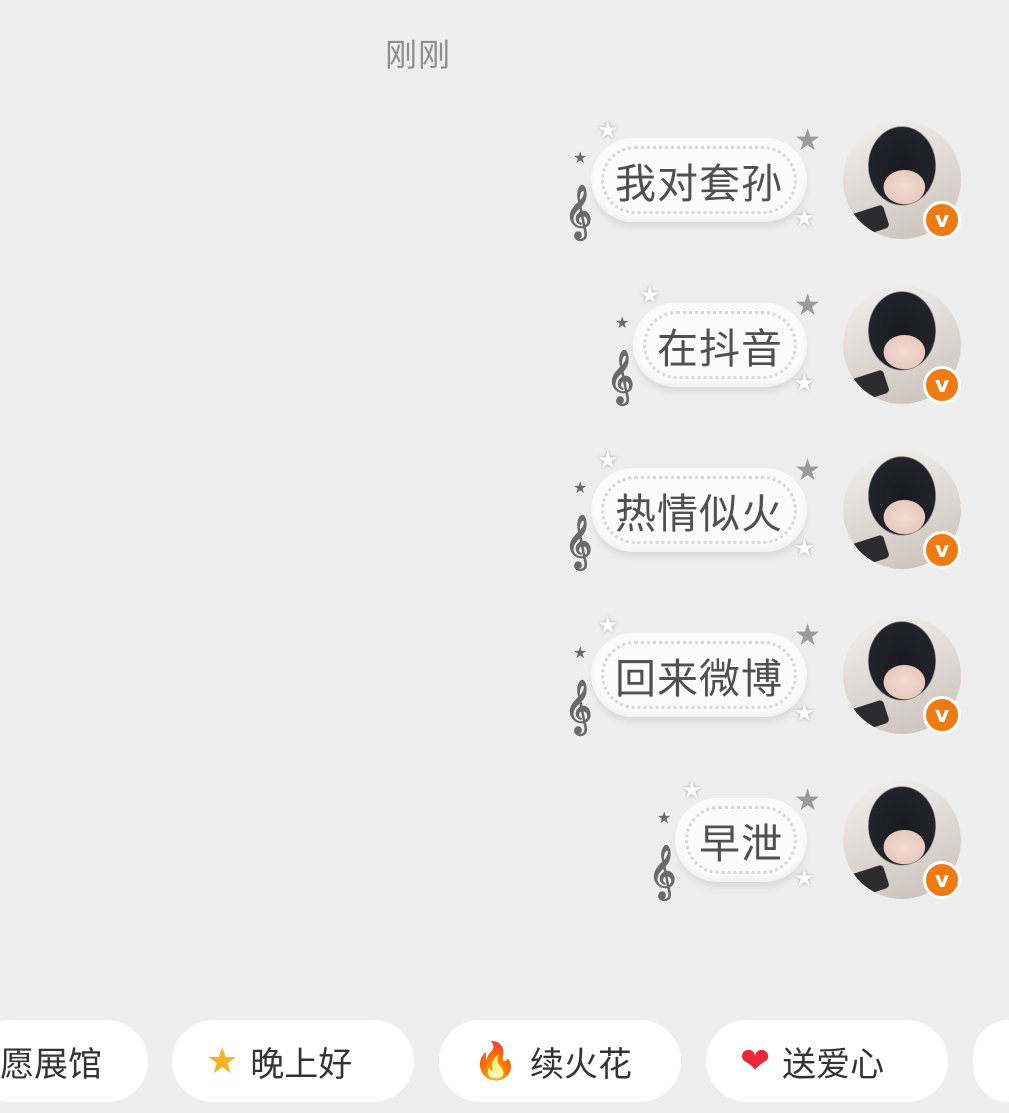 The width and height of the screenshot is (1009, 1113). I want to click on message-text: 在抖音, so click(720, 345).